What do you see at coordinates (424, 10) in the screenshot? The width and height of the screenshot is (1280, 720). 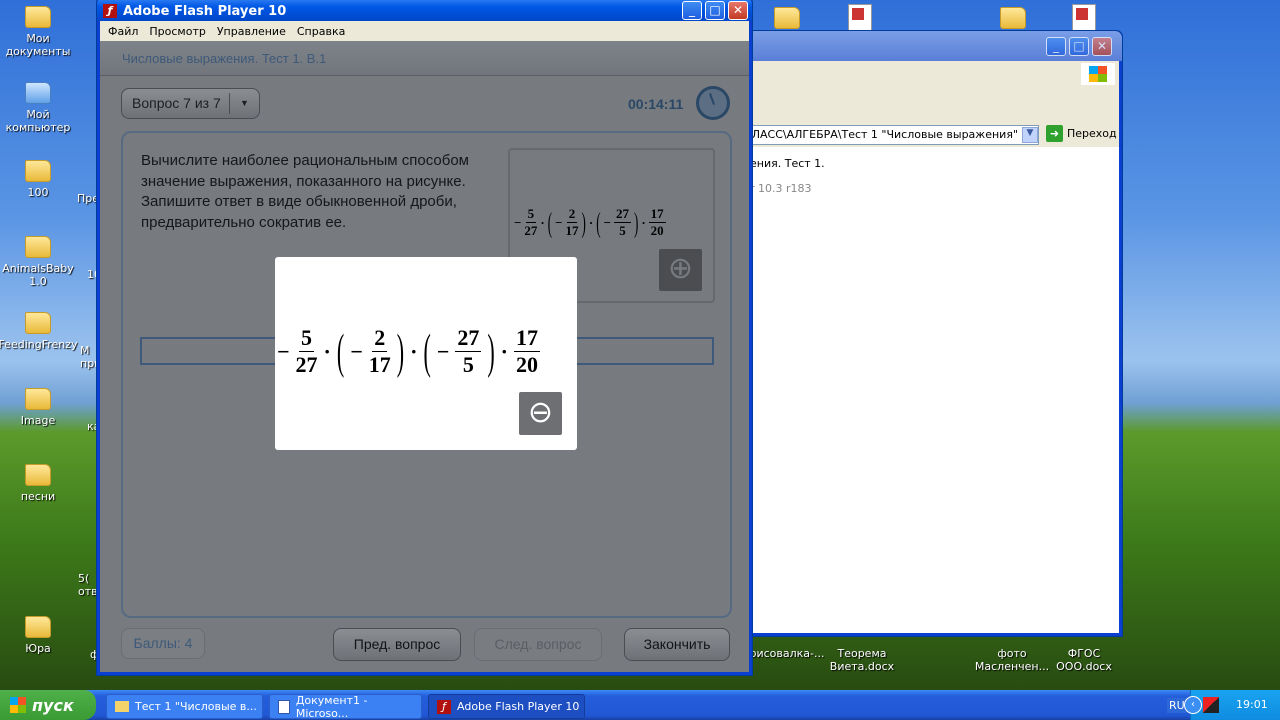 I see `flash-title-bar: ƒ Adobe Flash Player 10` at bounding box center [424, 10].